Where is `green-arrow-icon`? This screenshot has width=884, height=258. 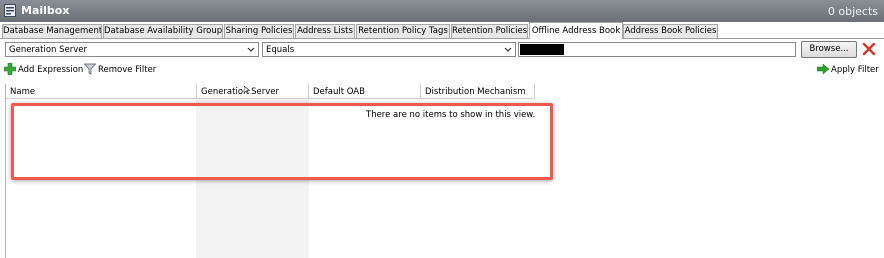
green-arrow-icon is located at coordinates (823, 69).